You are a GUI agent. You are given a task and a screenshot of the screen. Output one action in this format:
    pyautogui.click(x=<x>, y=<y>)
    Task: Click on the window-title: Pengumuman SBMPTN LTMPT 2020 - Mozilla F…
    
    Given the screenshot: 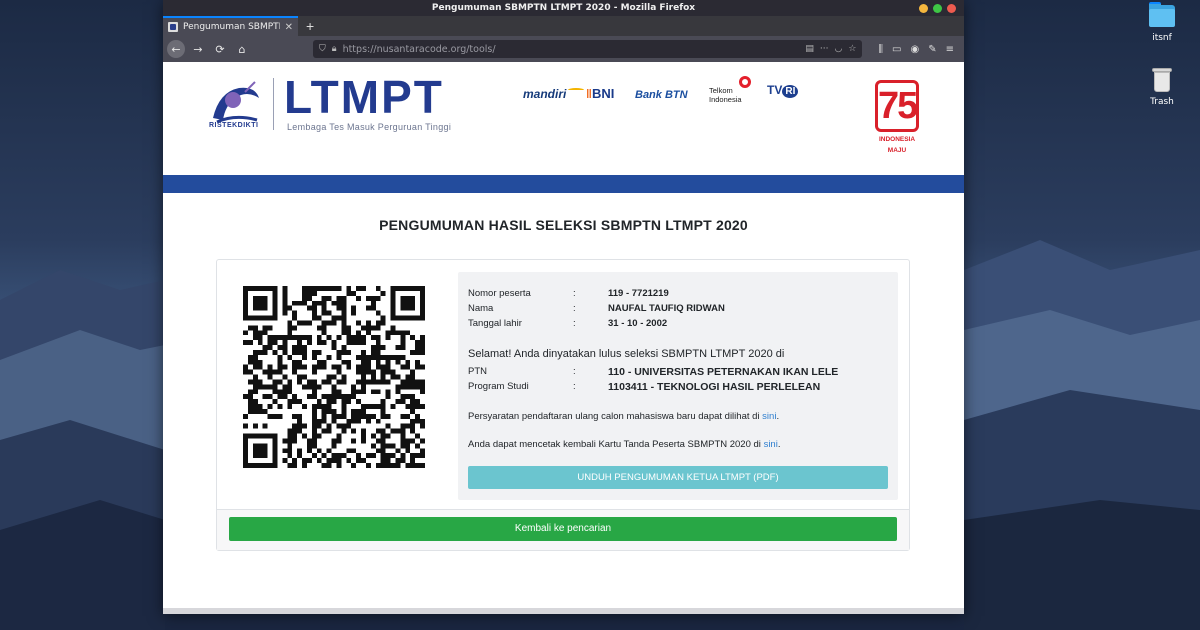 What is the action you would take?
    pyautogui.click(x=563, y=8)
    